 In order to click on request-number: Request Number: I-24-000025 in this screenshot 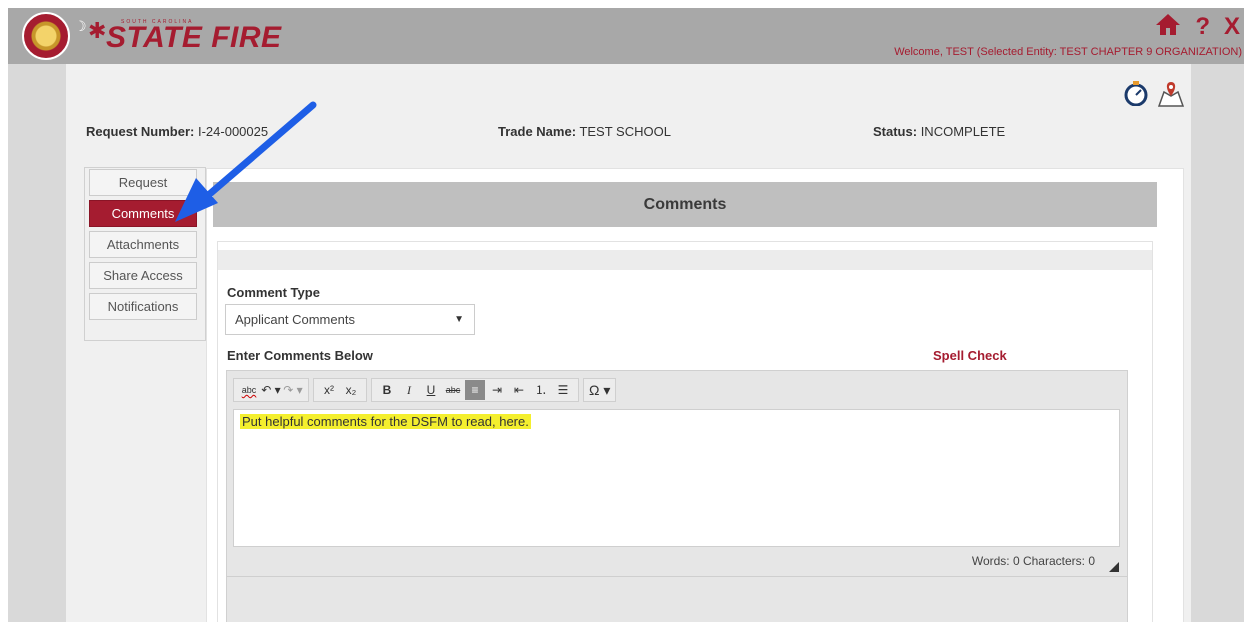, I will do `click(177, 131)`.